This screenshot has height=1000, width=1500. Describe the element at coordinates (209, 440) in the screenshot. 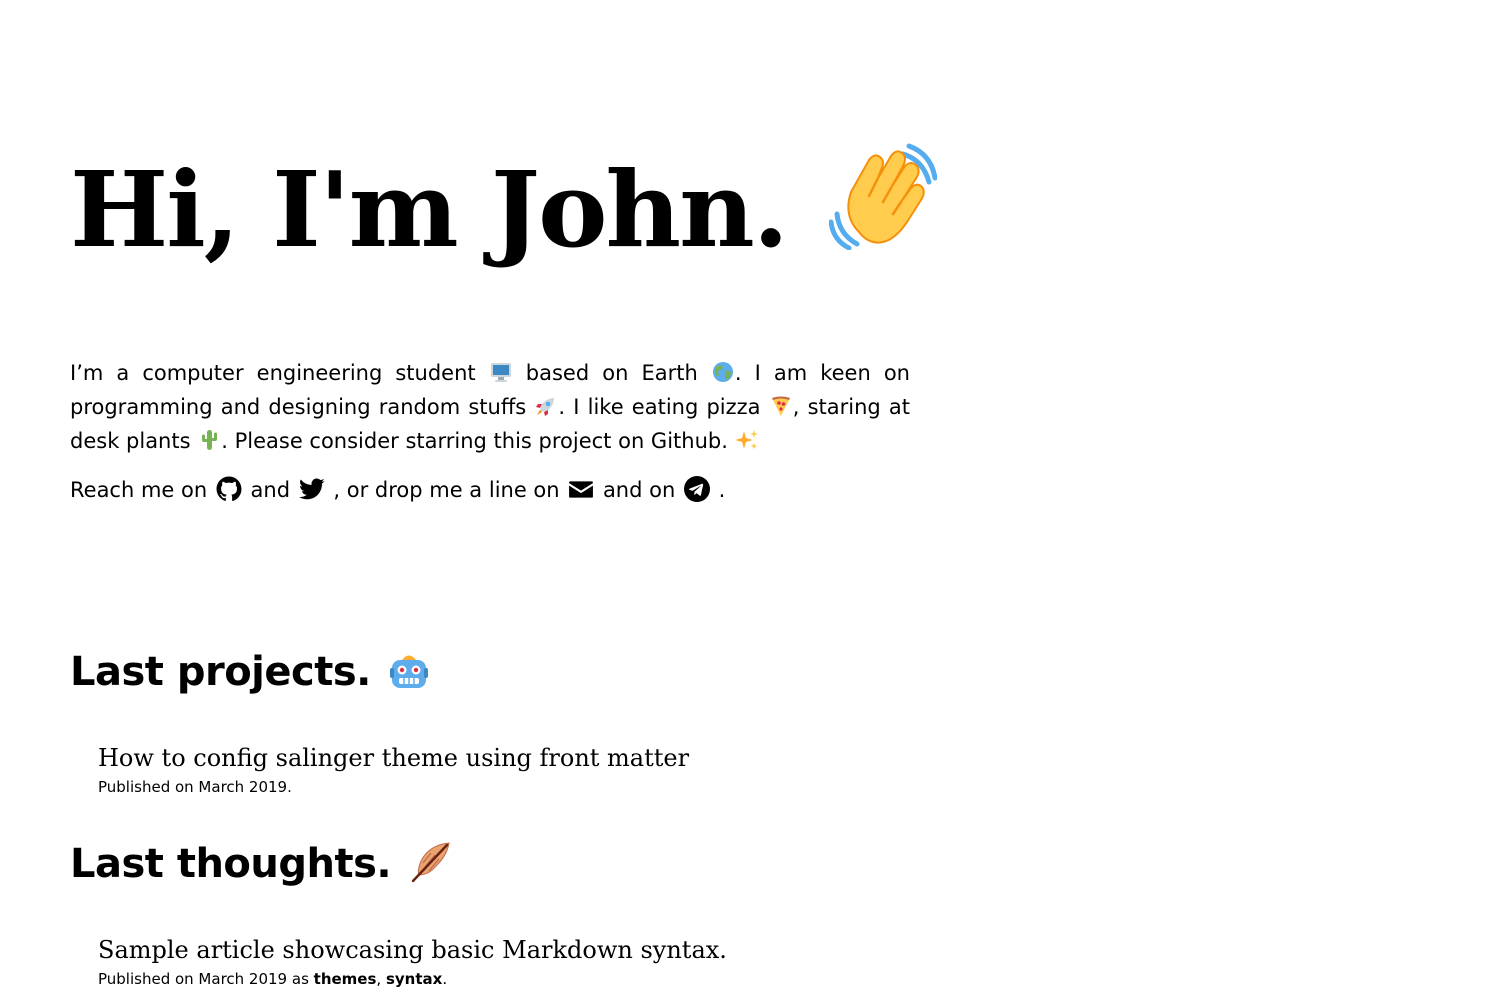

I see `cactus-icon` at that location.